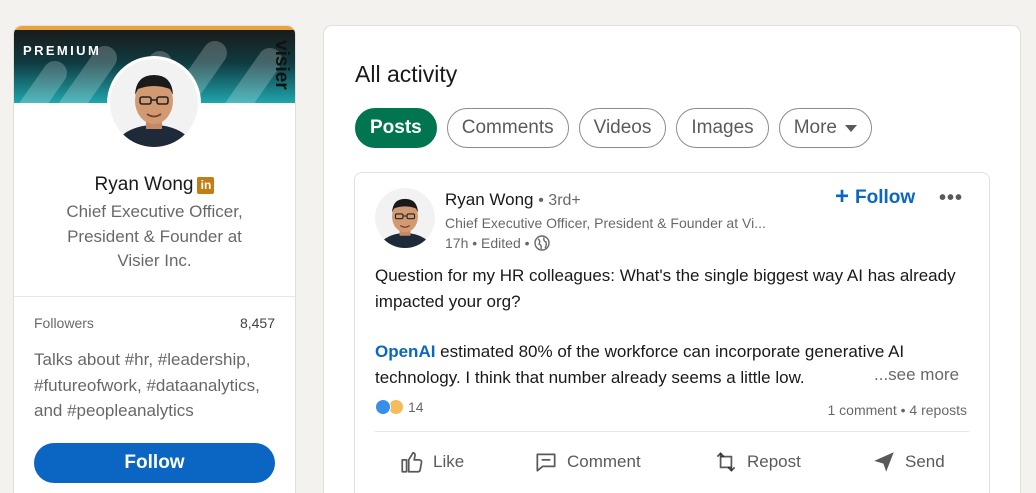 Image resolution: width=1036 pixels, height=493 pixels. What do you see at coordinates (144, 184) in the screenshot?
I see `profile-name: Ryan Wong` at bounding box center [144, 184].